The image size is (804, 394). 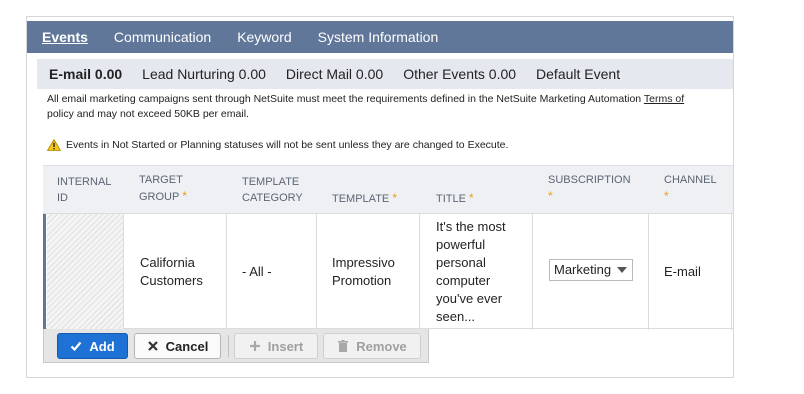 What do you see at coordinates (334, 74) in the screenshot?
I see `subtab-direct-mail: Direct Mail 0.00` at bounding box center [334, 74].